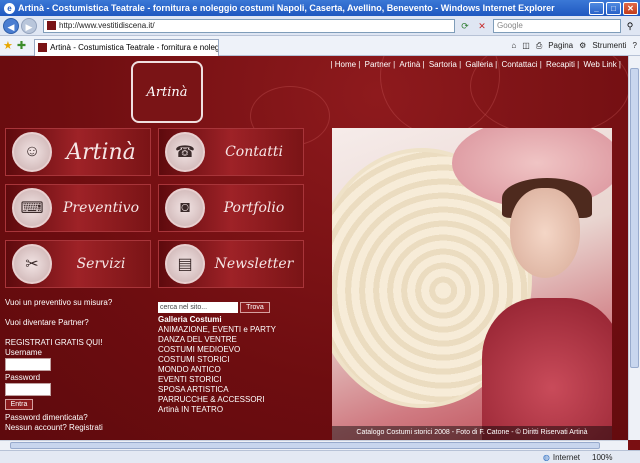 The width and height of the screenshot is (640, 463). What do you see at coordinates (545, 233) in the screenshot?
I see `face-shape` at bounding box center [545, 233].